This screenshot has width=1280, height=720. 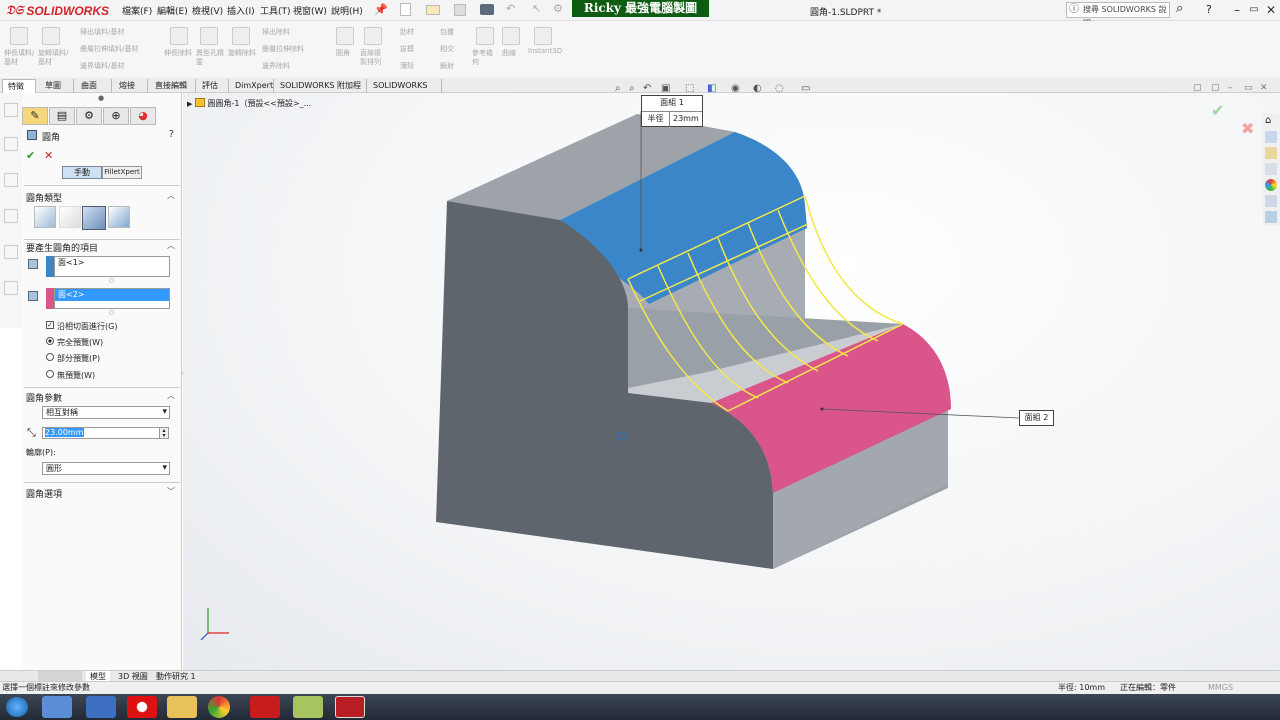 What do you see at coordinates (172, 10) in the screenshot?
I see `menu-edit: 編輯(E)` at bounding box center [172, 10].